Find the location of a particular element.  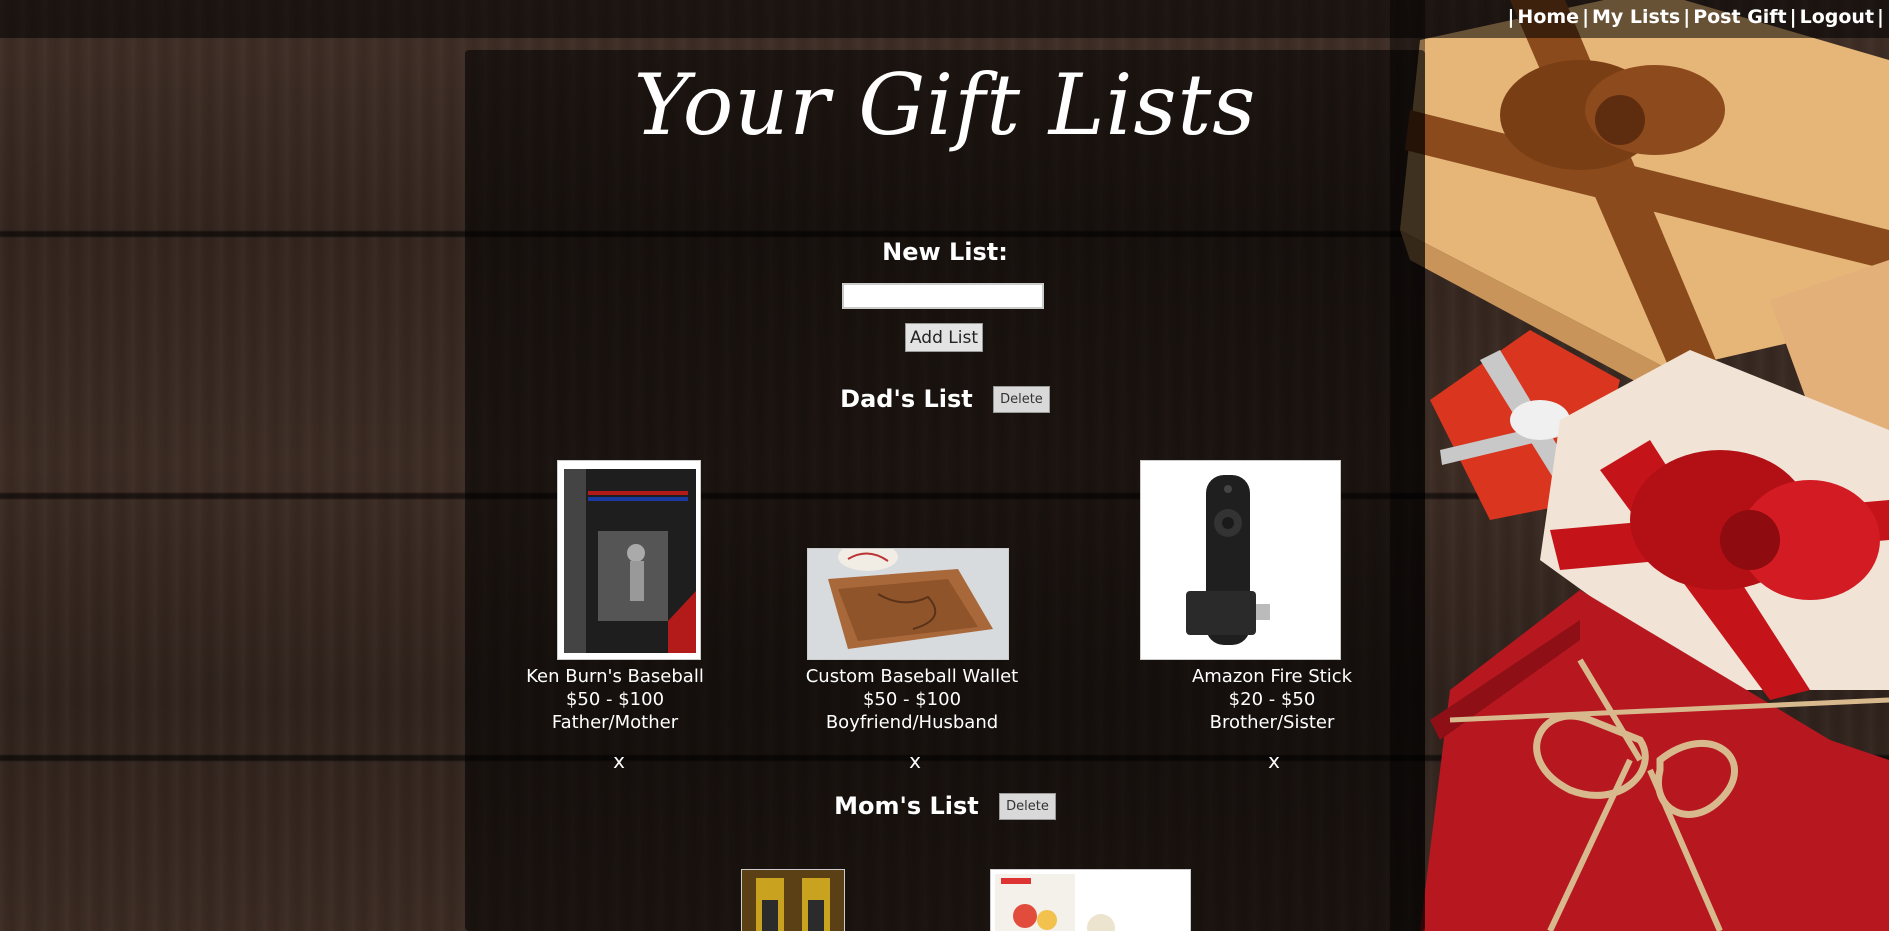

wallet-image is located at coordinates (908, 604).